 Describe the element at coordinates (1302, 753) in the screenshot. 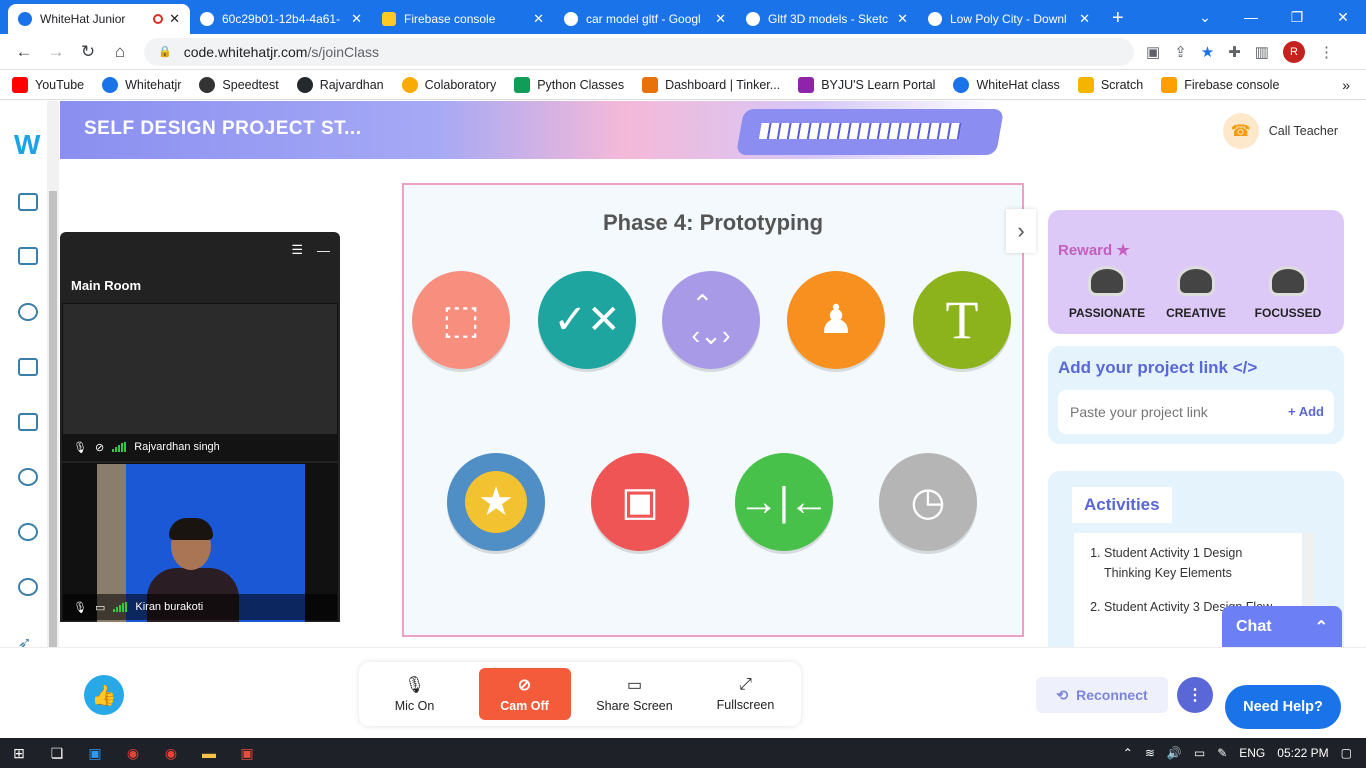

I see `clock: 05:22 PM` at that location.